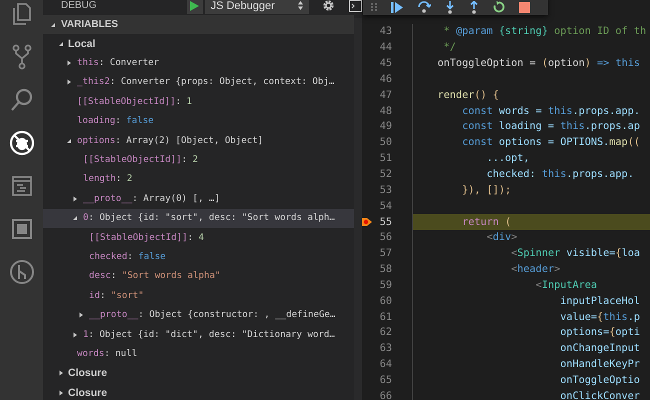  I want to click on code-line: onChangeInput, so click(531, 348).